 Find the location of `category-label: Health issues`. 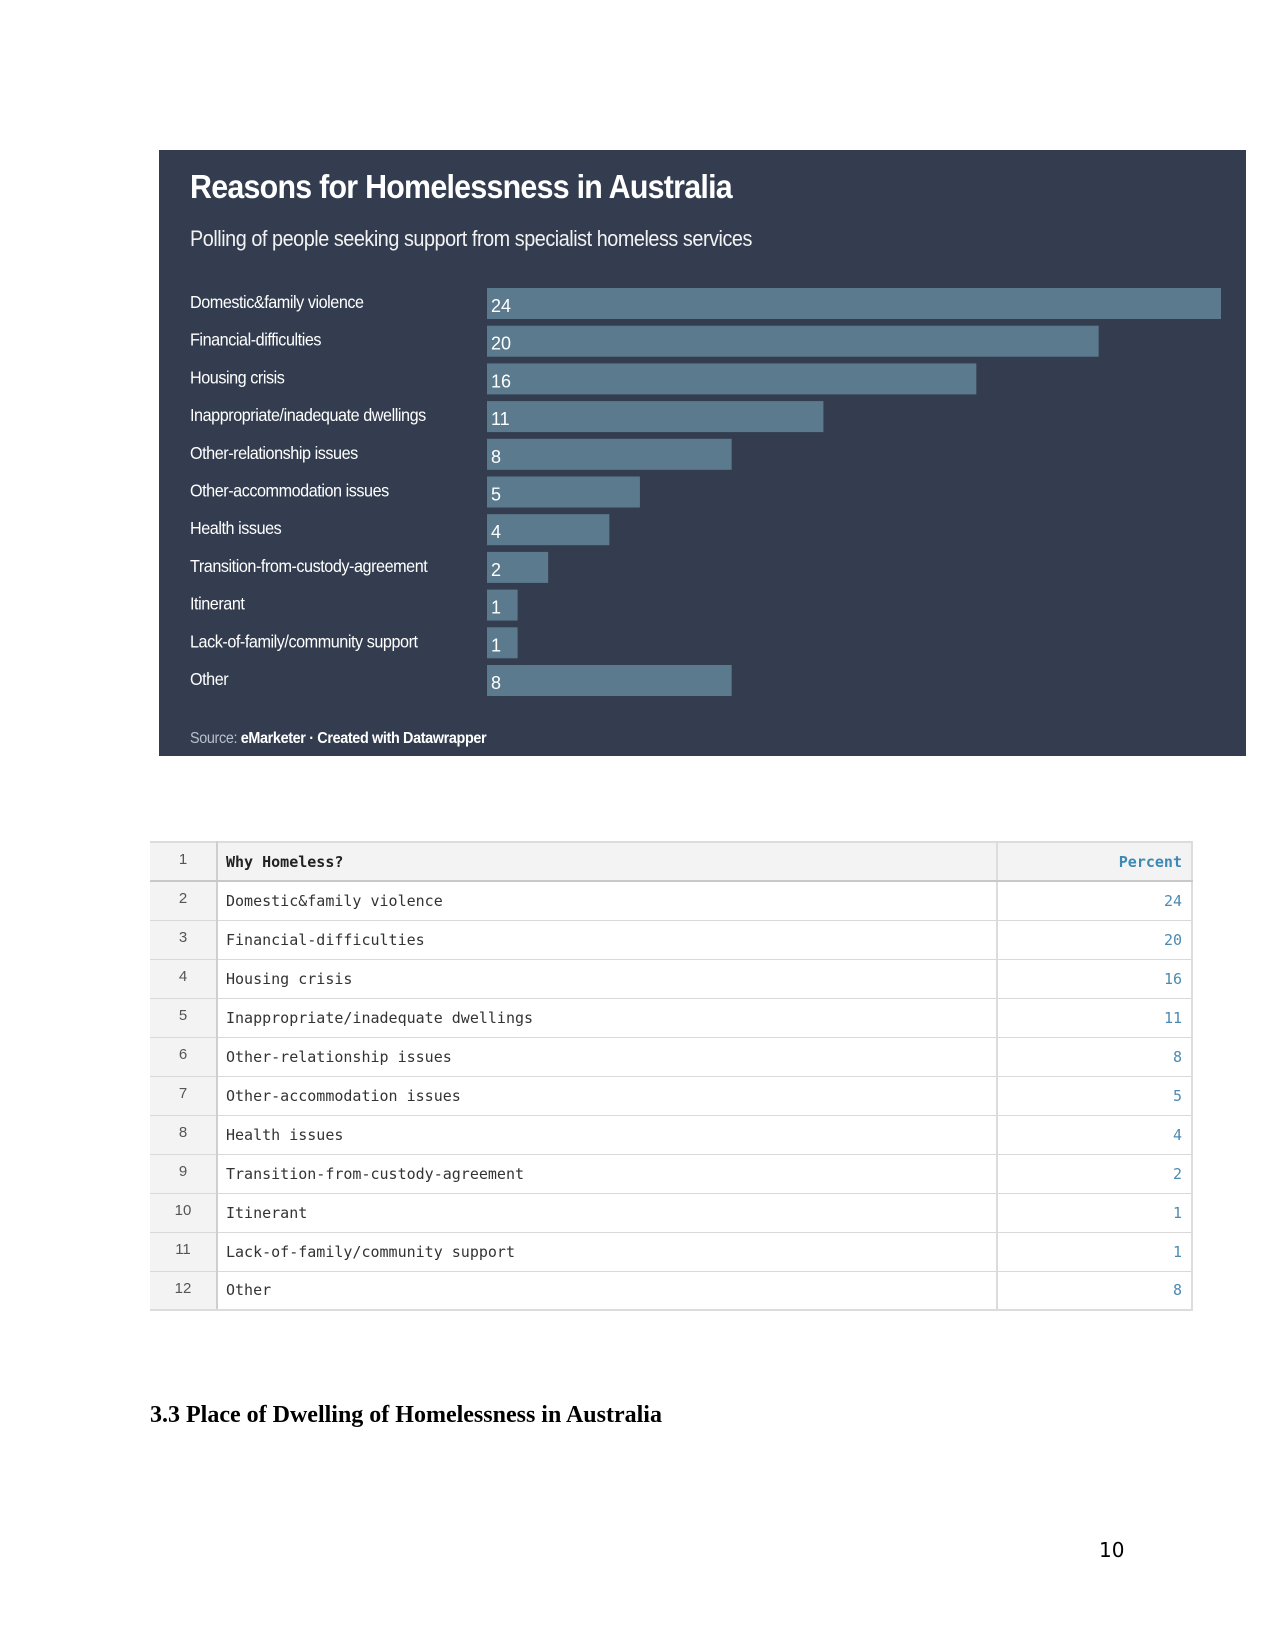

category-label: Health issues is located at coordinates (235, 528).